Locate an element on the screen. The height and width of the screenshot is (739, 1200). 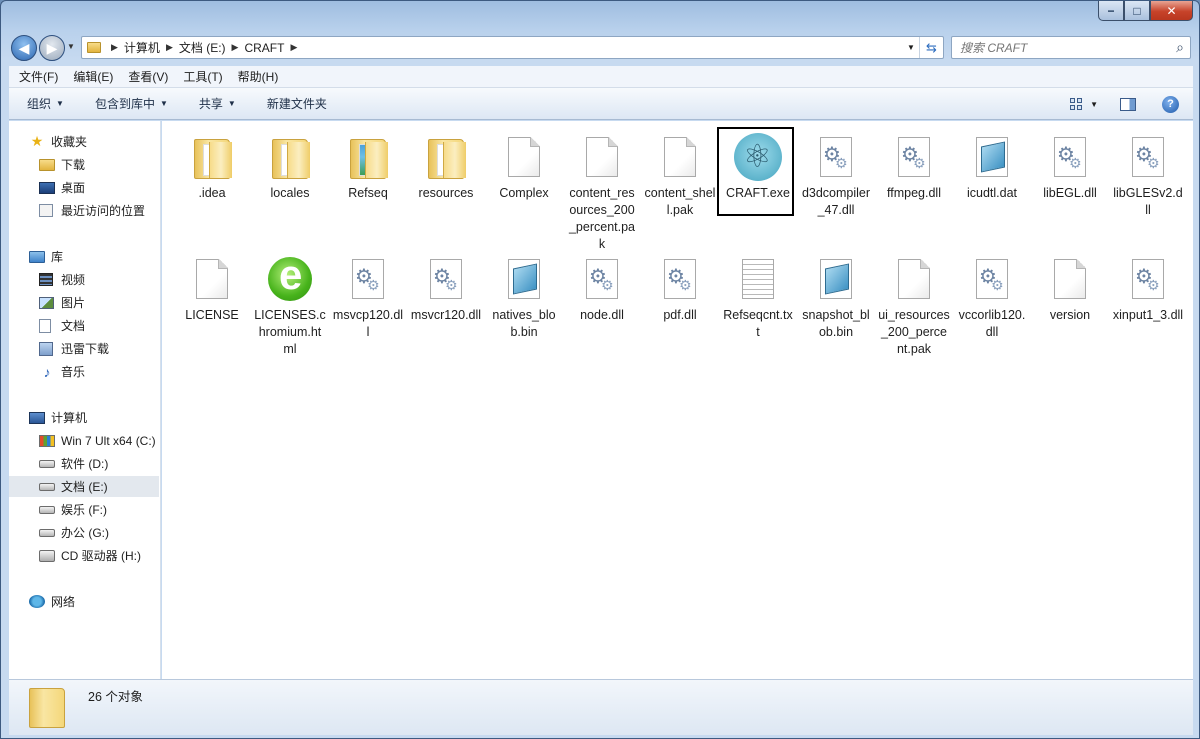
file-item: natives_blob.bin is located at coordinates (524, 298).